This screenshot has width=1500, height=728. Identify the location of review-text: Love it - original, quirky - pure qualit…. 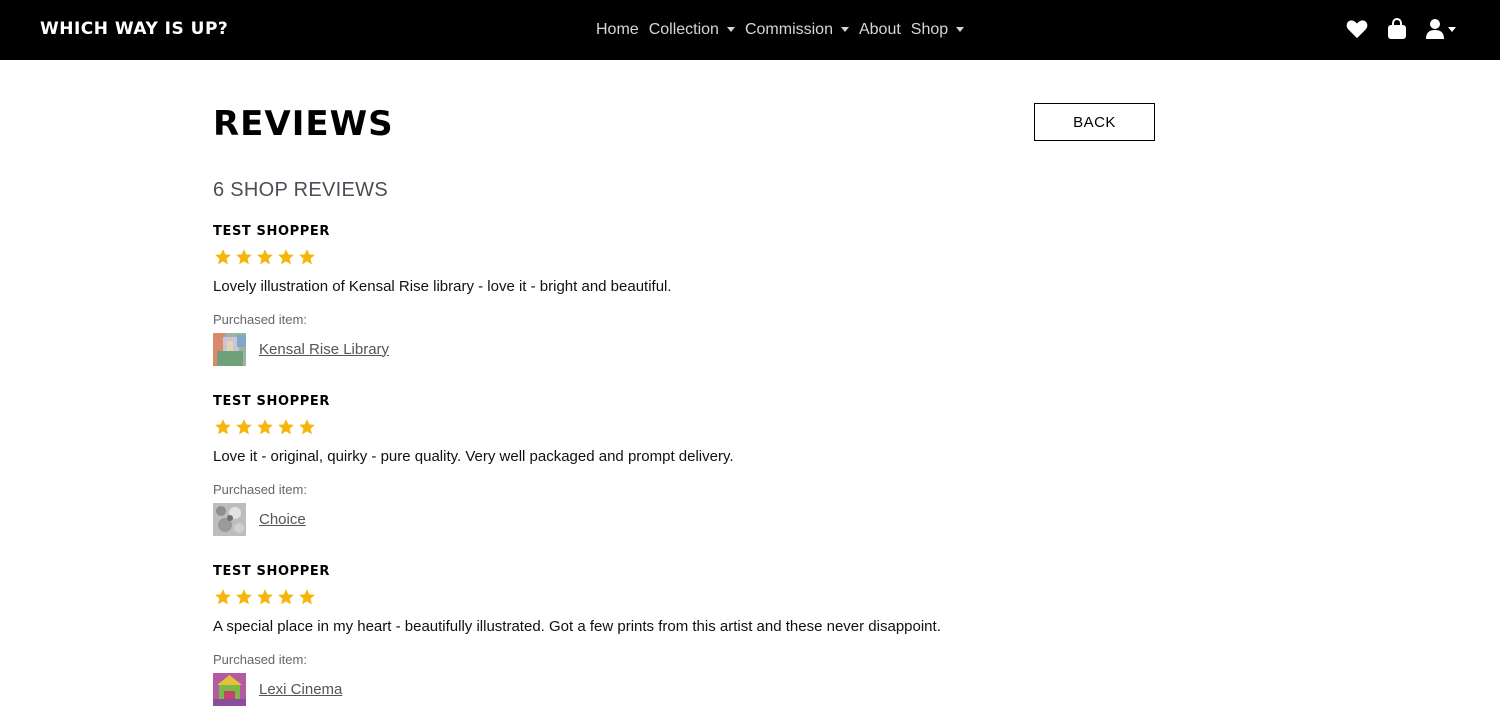
(473, 456).